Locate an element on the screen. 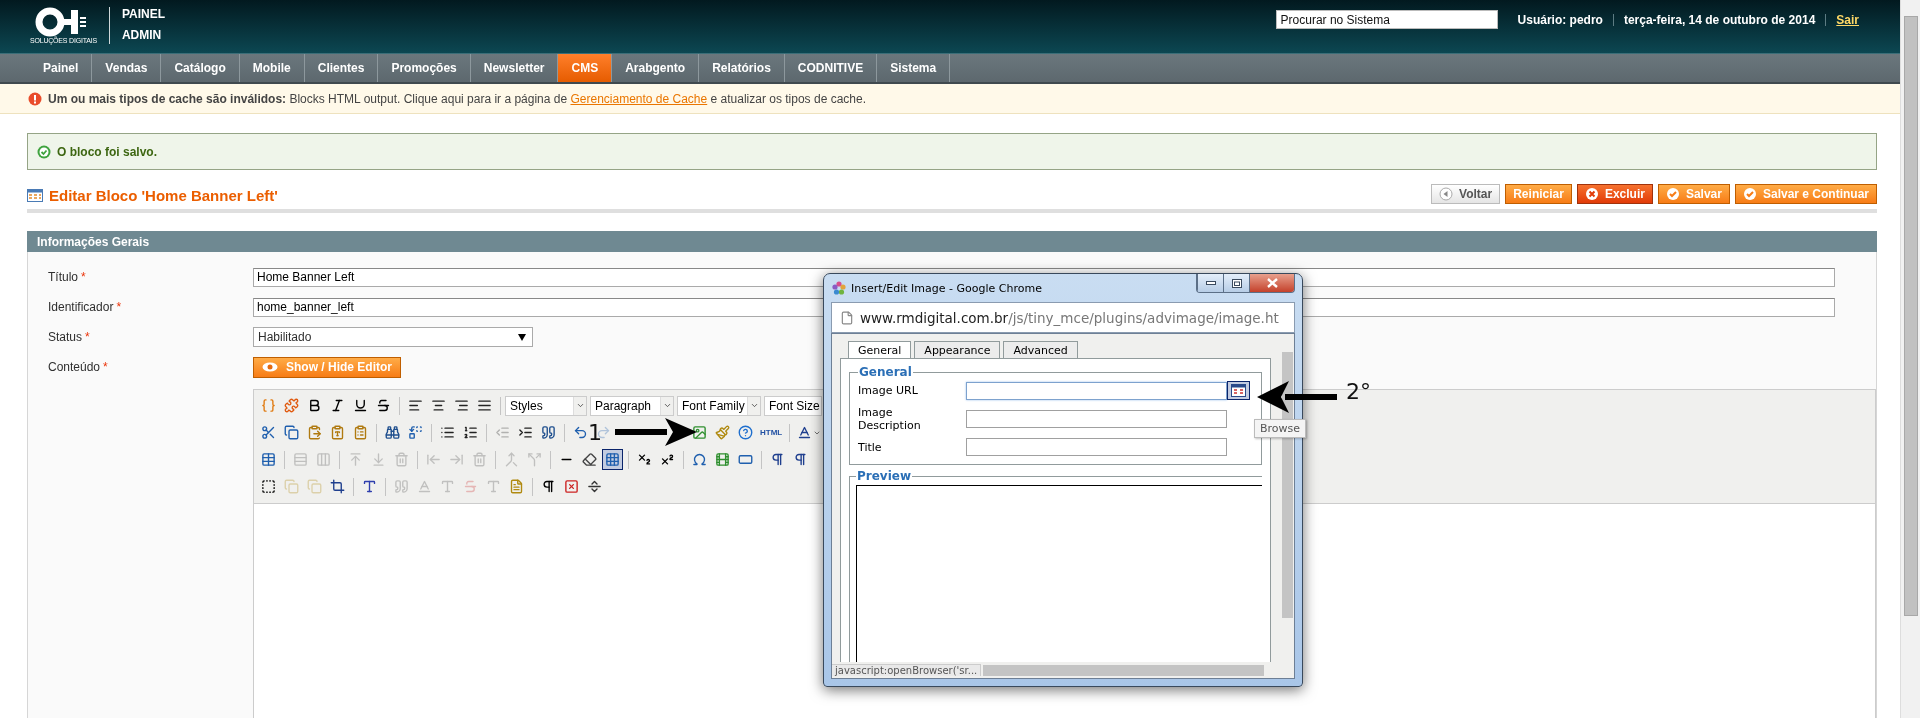 The width and height of the screenshot is (1920, 718). field-label: Identificador * is located at coordinates (85, 307).